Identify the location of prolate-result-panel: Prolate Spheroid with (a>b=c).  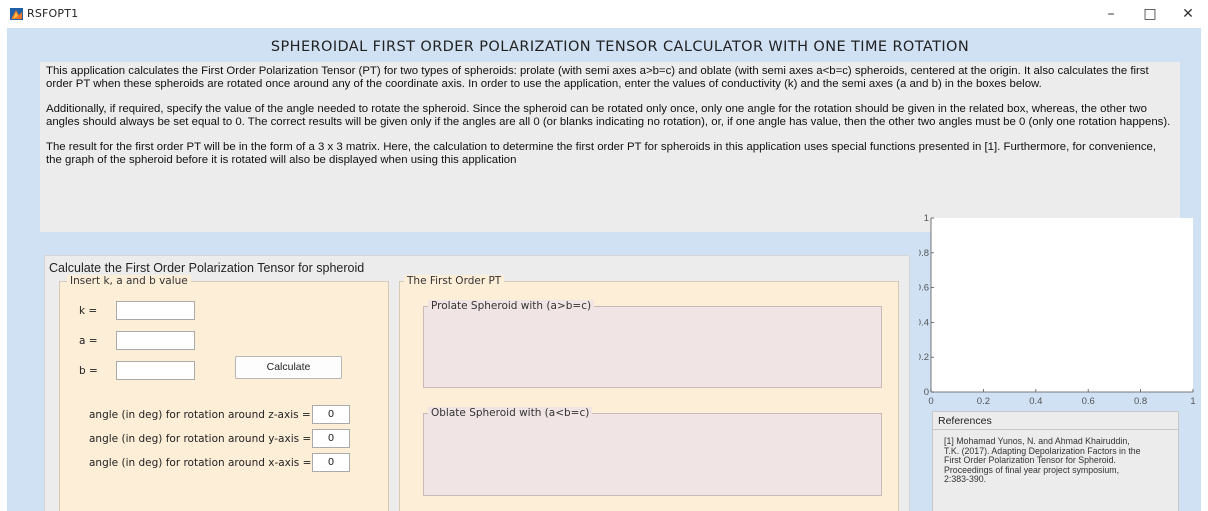
(652, 344).